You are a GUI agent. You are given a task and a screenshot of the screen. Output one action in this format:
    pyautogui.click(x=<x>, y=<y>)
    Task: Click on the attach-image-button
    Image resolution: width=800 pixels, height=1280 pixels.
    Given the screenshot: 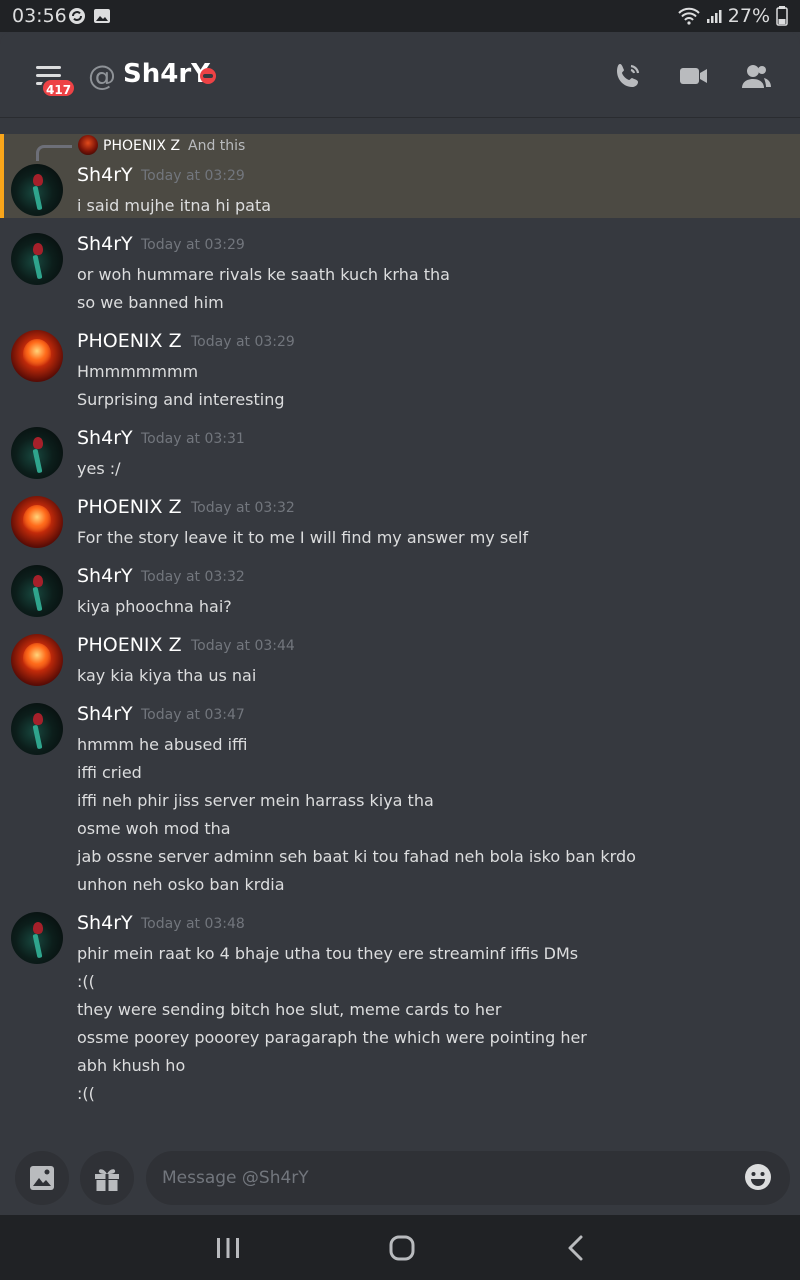 What is the action you would take?
    pyautogui.click(x=42, y=1178)
    